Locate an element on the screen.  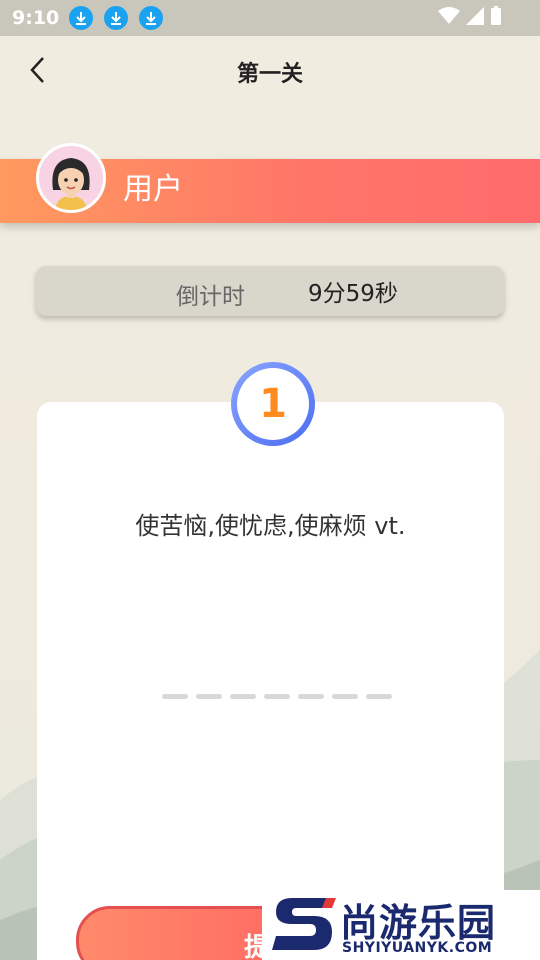
header: 第一关 is located at coordinates (270, 71).